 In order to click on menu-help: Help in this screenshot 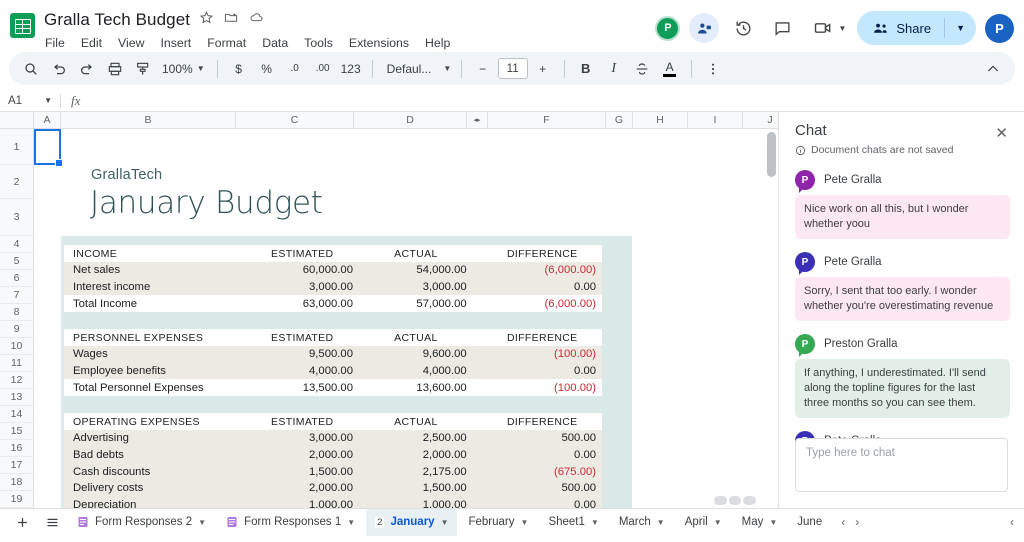, I will do `click(437, 43)`.